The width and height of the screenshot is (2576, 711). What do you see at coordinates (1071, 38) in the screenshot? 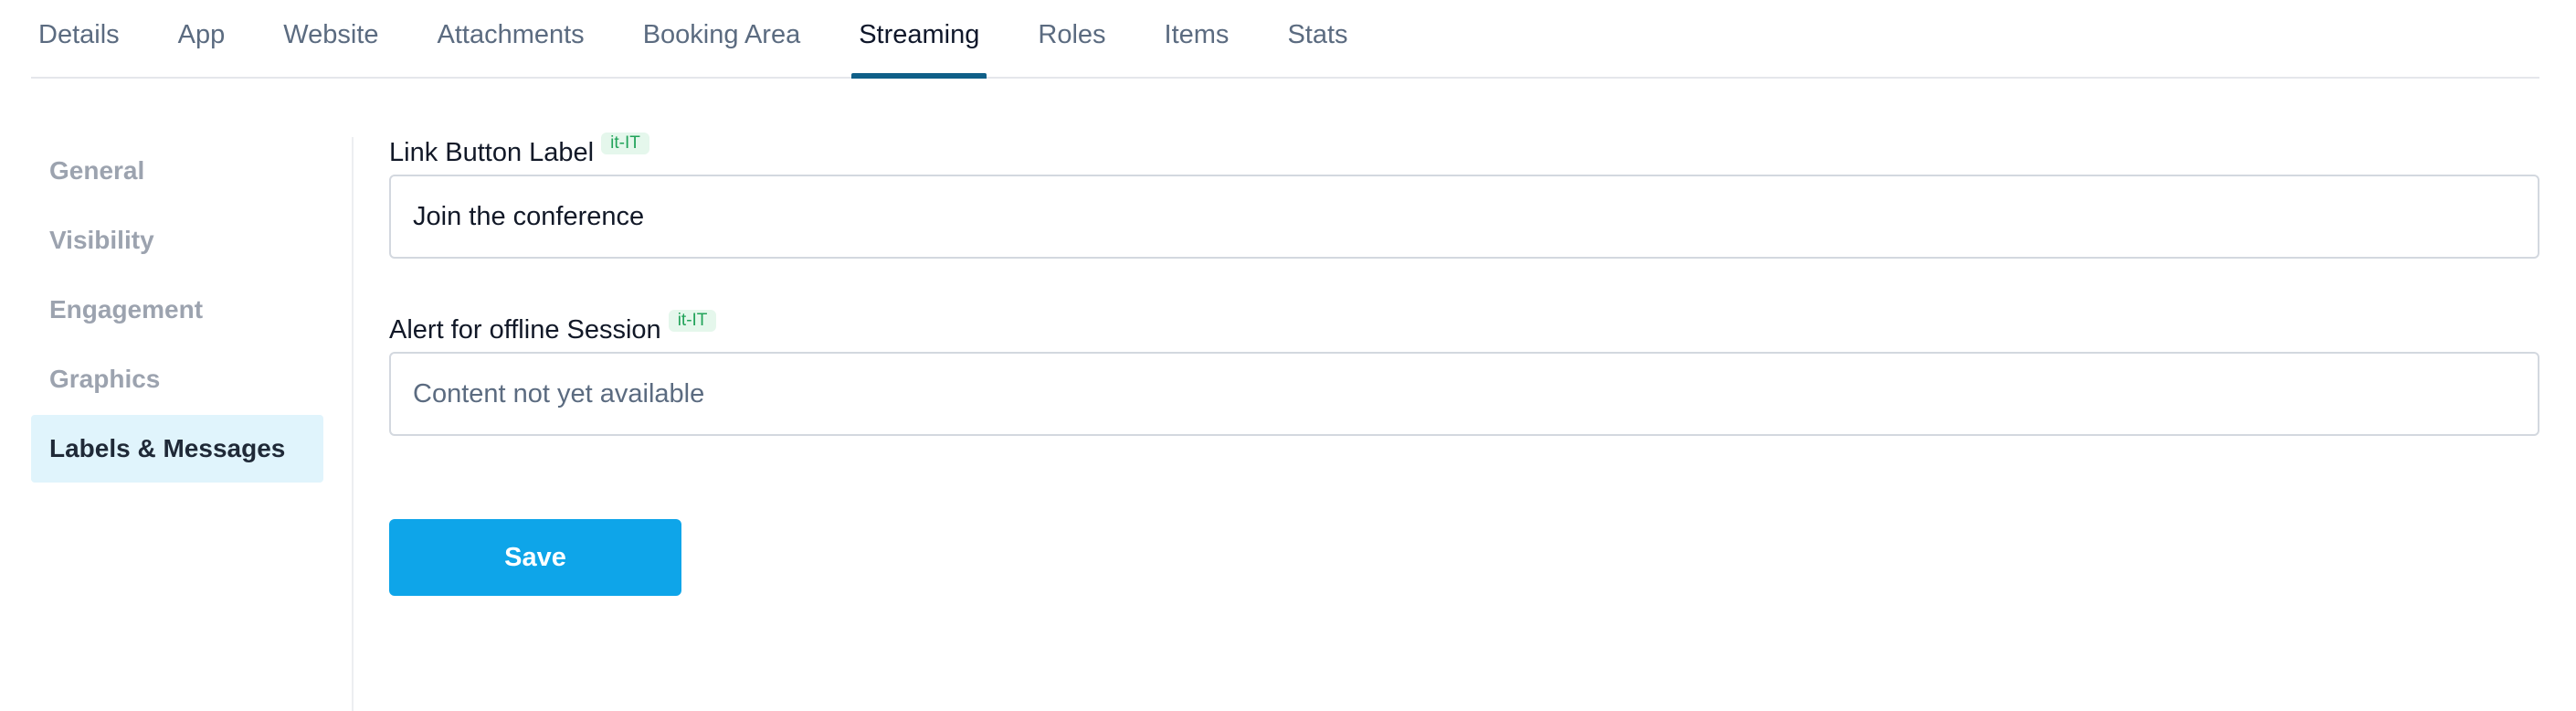
I see `tab-roles: Roles` at bounding box center [1071, 38].